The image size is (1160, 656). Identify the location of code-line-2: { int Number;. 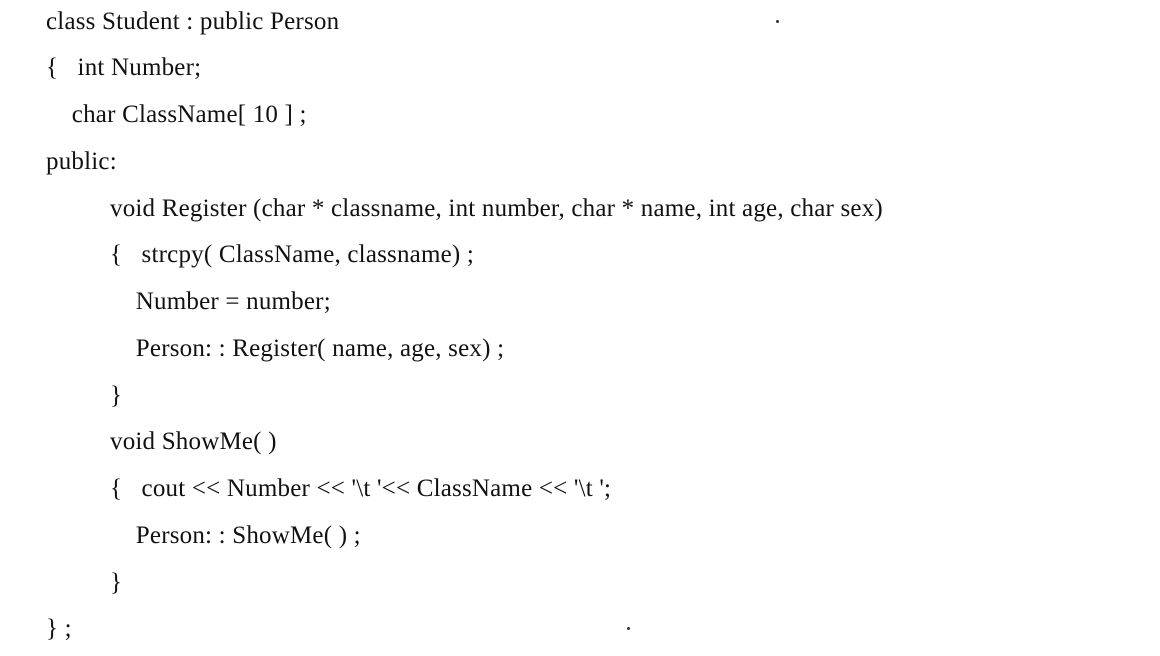
(124, 67).